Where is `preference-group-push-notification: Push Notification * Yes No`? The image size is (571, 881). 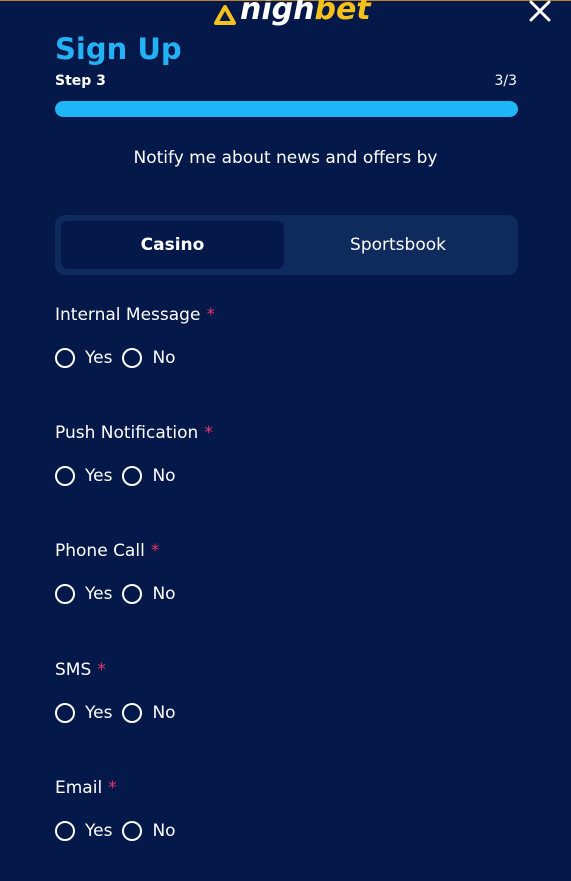
preference-group-push-notification: Push Notification * Yes No is located at coordinates (285, 454).